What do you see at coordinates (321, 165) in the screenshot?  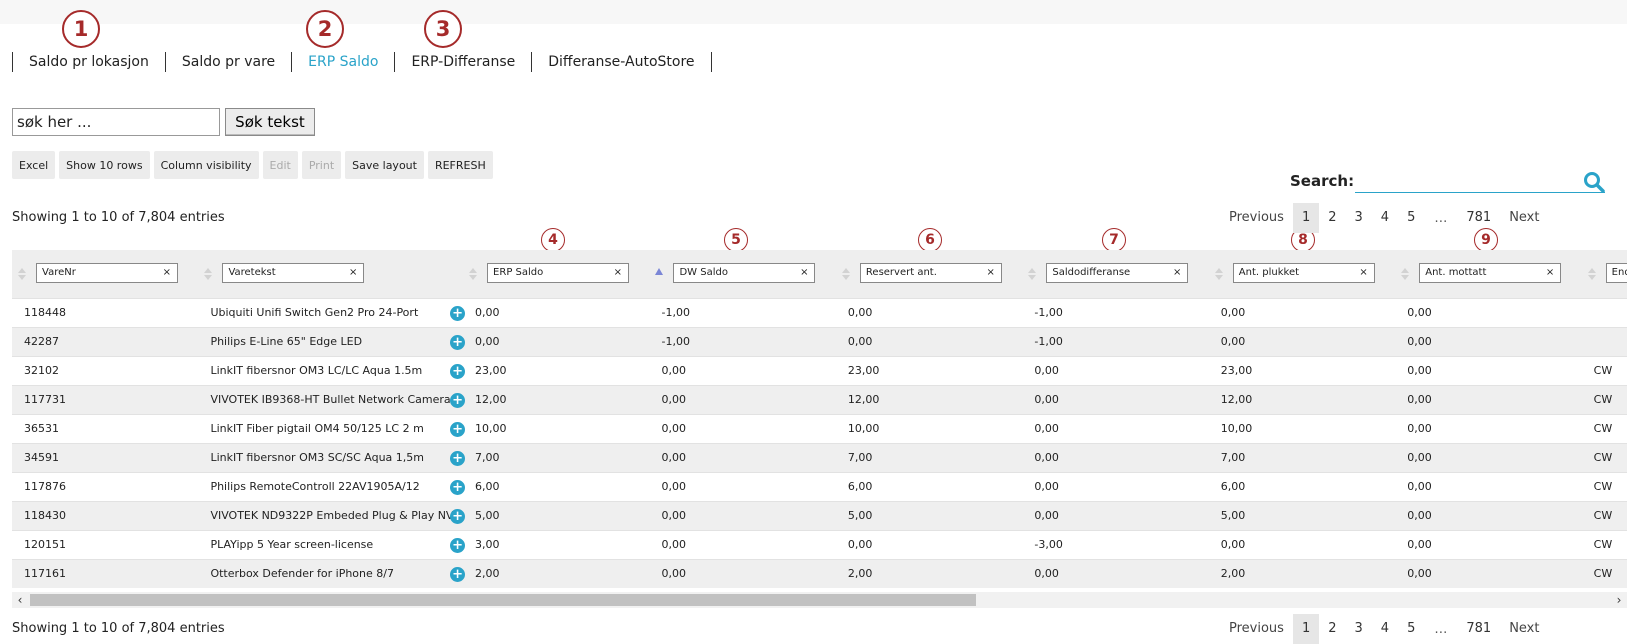 I see `print-button: Print` at bounding box center [321, 165].